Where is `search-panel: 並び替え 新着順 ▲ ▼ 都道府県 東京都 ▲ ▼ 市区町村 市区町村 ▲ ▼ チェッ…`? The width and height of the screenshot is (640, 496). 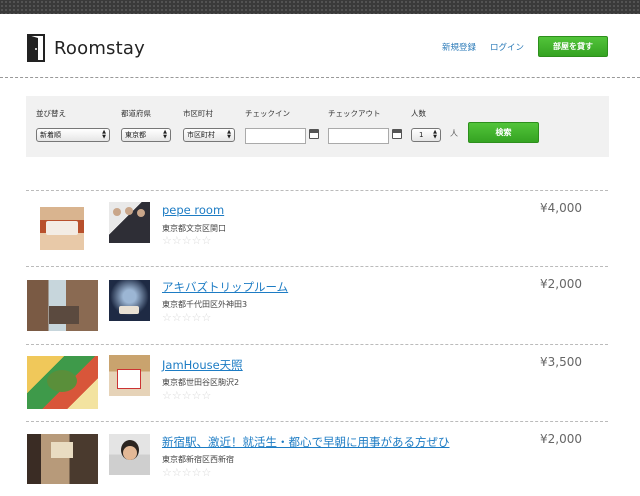
search-panel: 並び替え 新着順 ▲ ▼ 都道府県 東京都 ▲ ▼ 市区町村 市区町村 ▲ ▼ チェッ… is located at coordinates (317, 126).